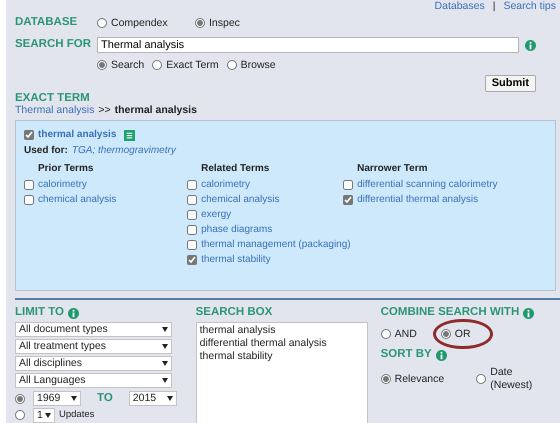 This screenshot has width=560, height=423. Describe the element at coordinates (236, 260) in the screenshot. I see `term-link: thermal stability` at that location.